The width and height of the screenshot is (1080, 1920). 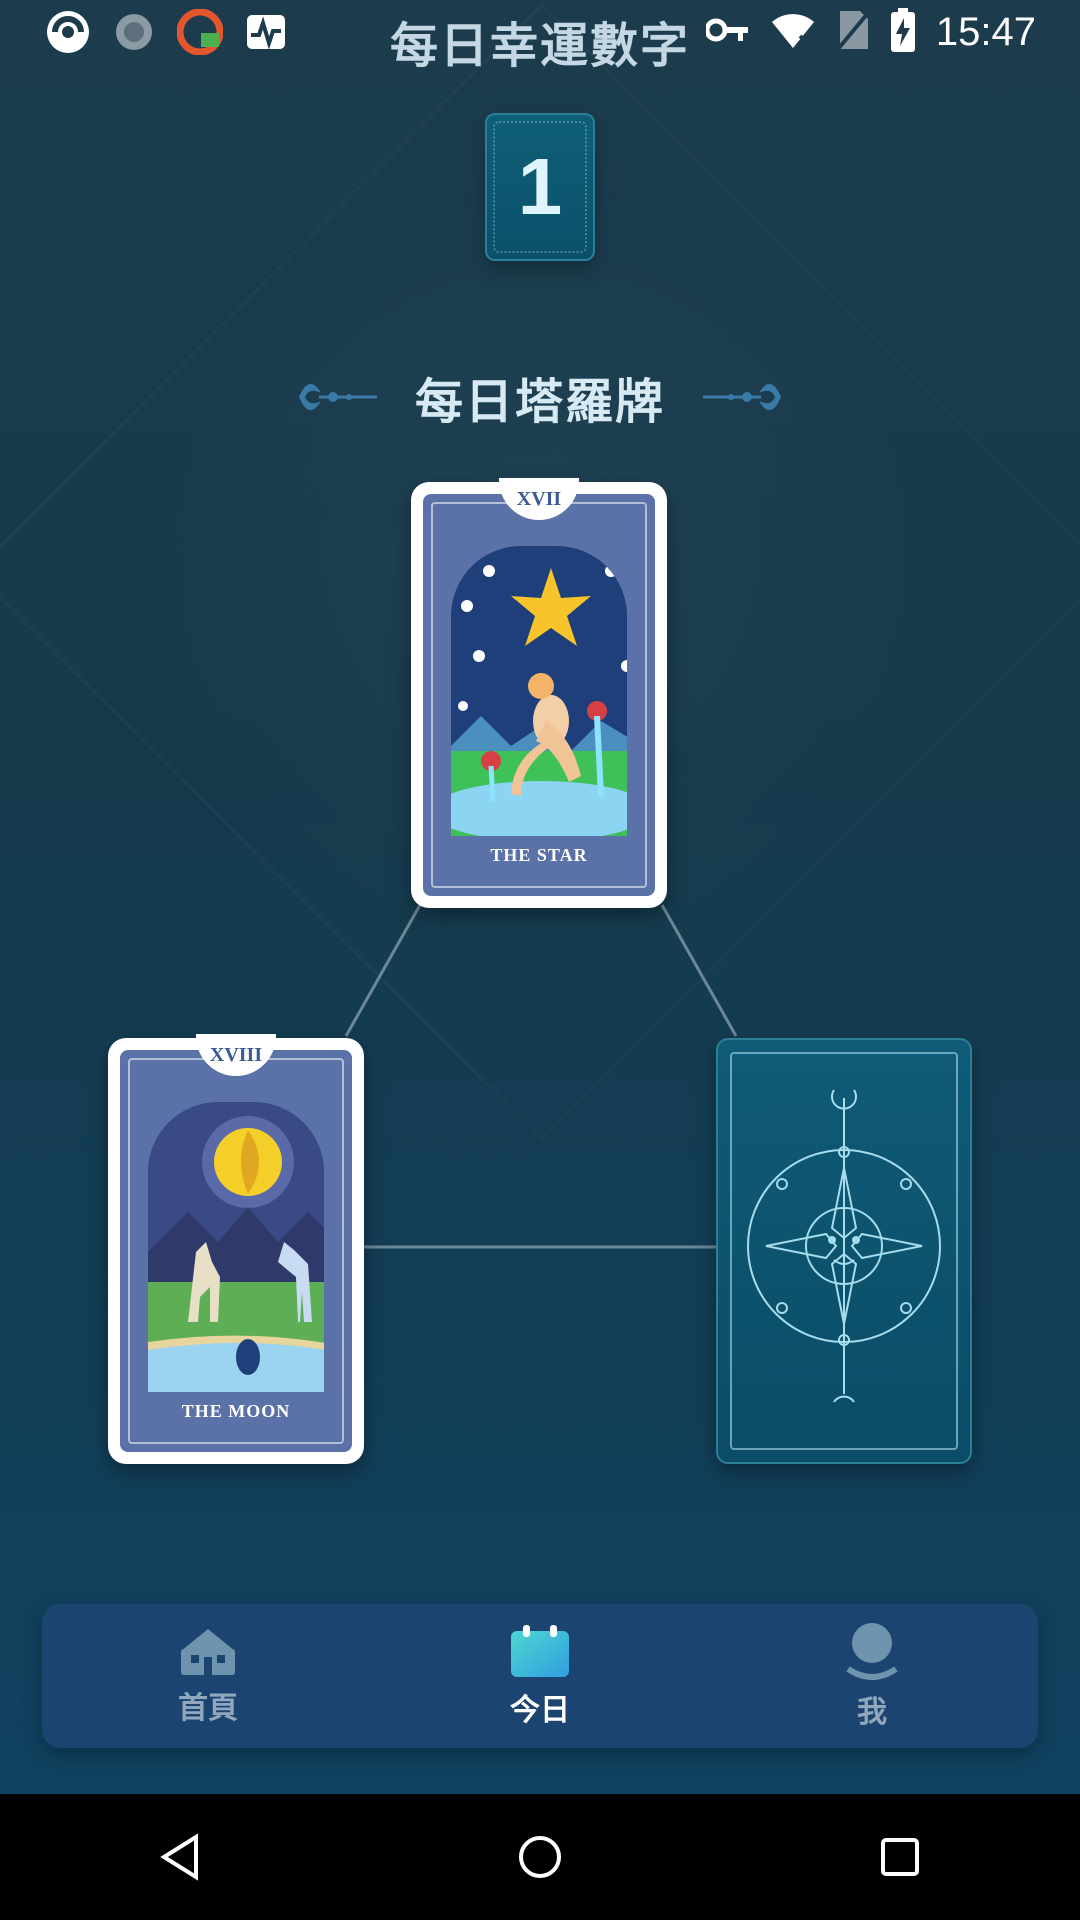 What do you see at coordinates (539, 402) in the screenshot?
I see `section-title: 每日塔羅牌` at bounding box center [539, 402].